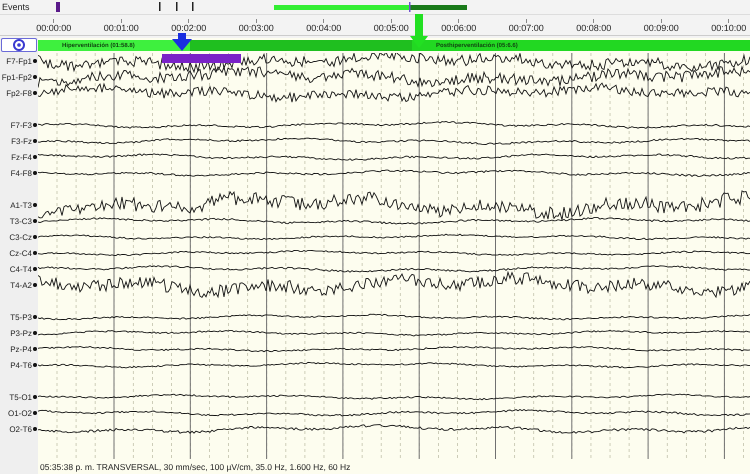  I want to click on channel-label: P3-Pz, so click(21, 333).